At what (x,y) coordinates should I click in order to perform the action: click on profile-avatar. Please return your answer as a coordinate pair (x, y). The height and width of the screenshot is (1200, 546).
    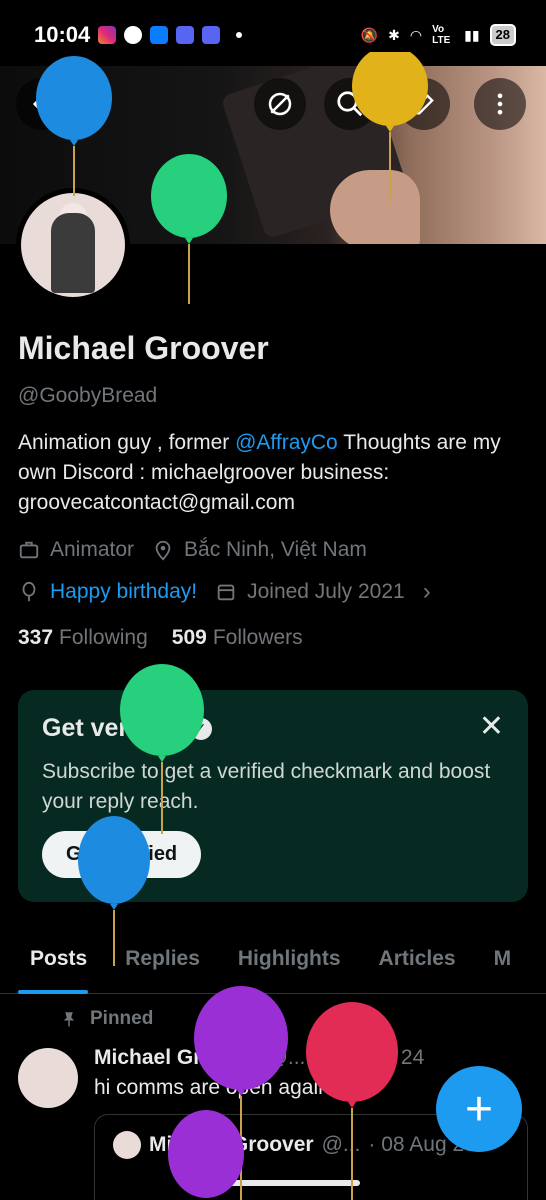
    Looking at the image, I should click on (73, 245).